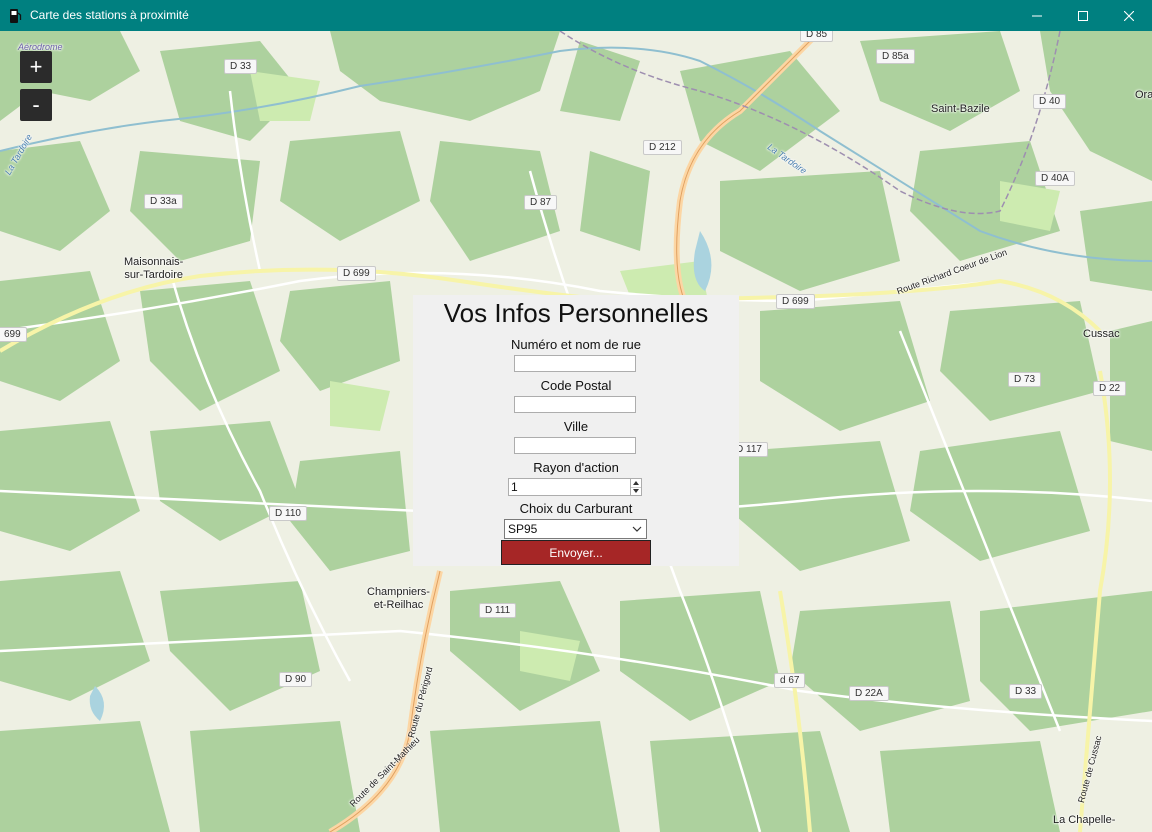 The image size is (1152, 832). I want to click on street-label: Numéro et nom de rue, so click(576, 344).